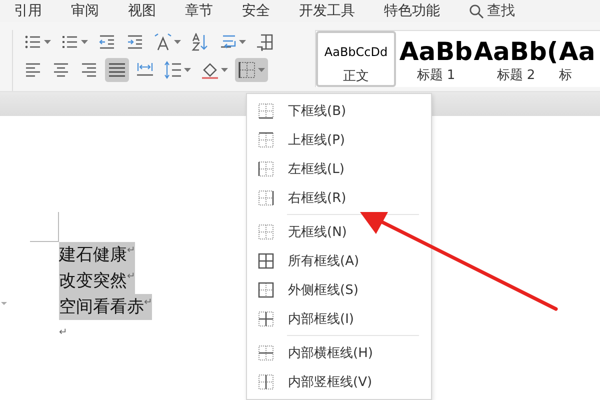  What do you see at coordinates (339, 168) in the screenshot?
I see `menu-item: 左框线(L)` at bounding box center [339, 168].